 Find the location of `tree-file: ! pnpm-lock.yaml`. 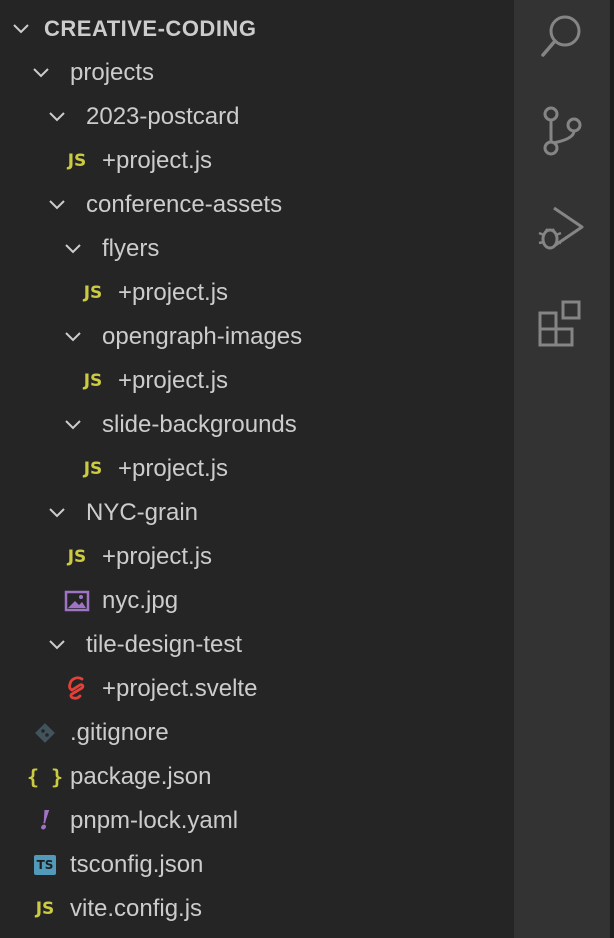

tree-file: ! pnpm-lock.yaml is located at coordinates (257, 821).